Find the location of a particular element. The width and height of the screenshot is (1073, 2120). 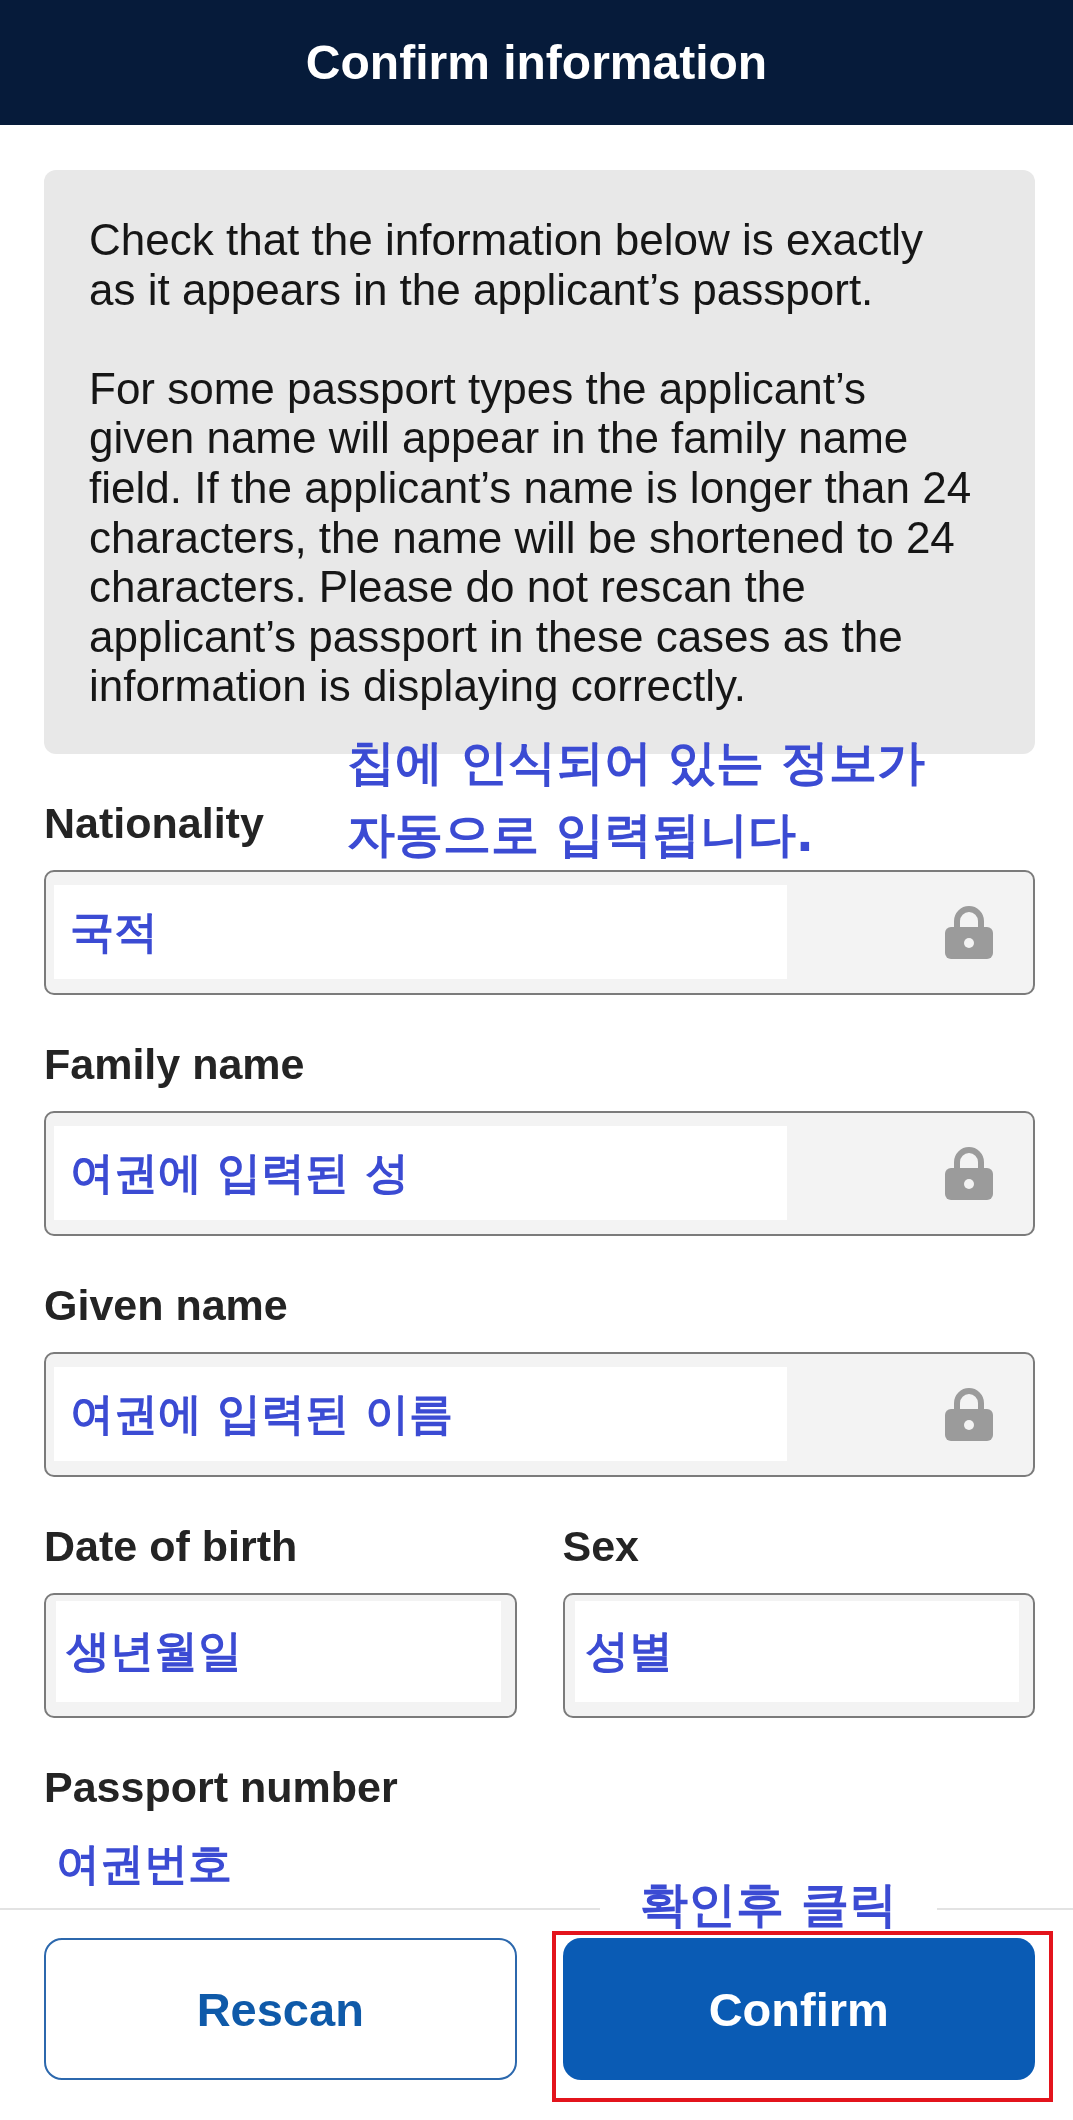

text-field: 국적 is located at coordinates (539, 932).